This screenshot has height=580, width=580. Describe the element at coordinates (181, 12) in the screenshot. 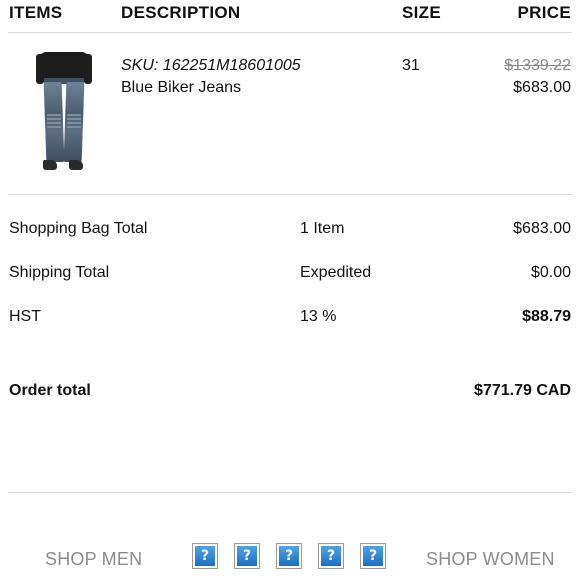

I see `header-description: DESCRIPTION` at that location.